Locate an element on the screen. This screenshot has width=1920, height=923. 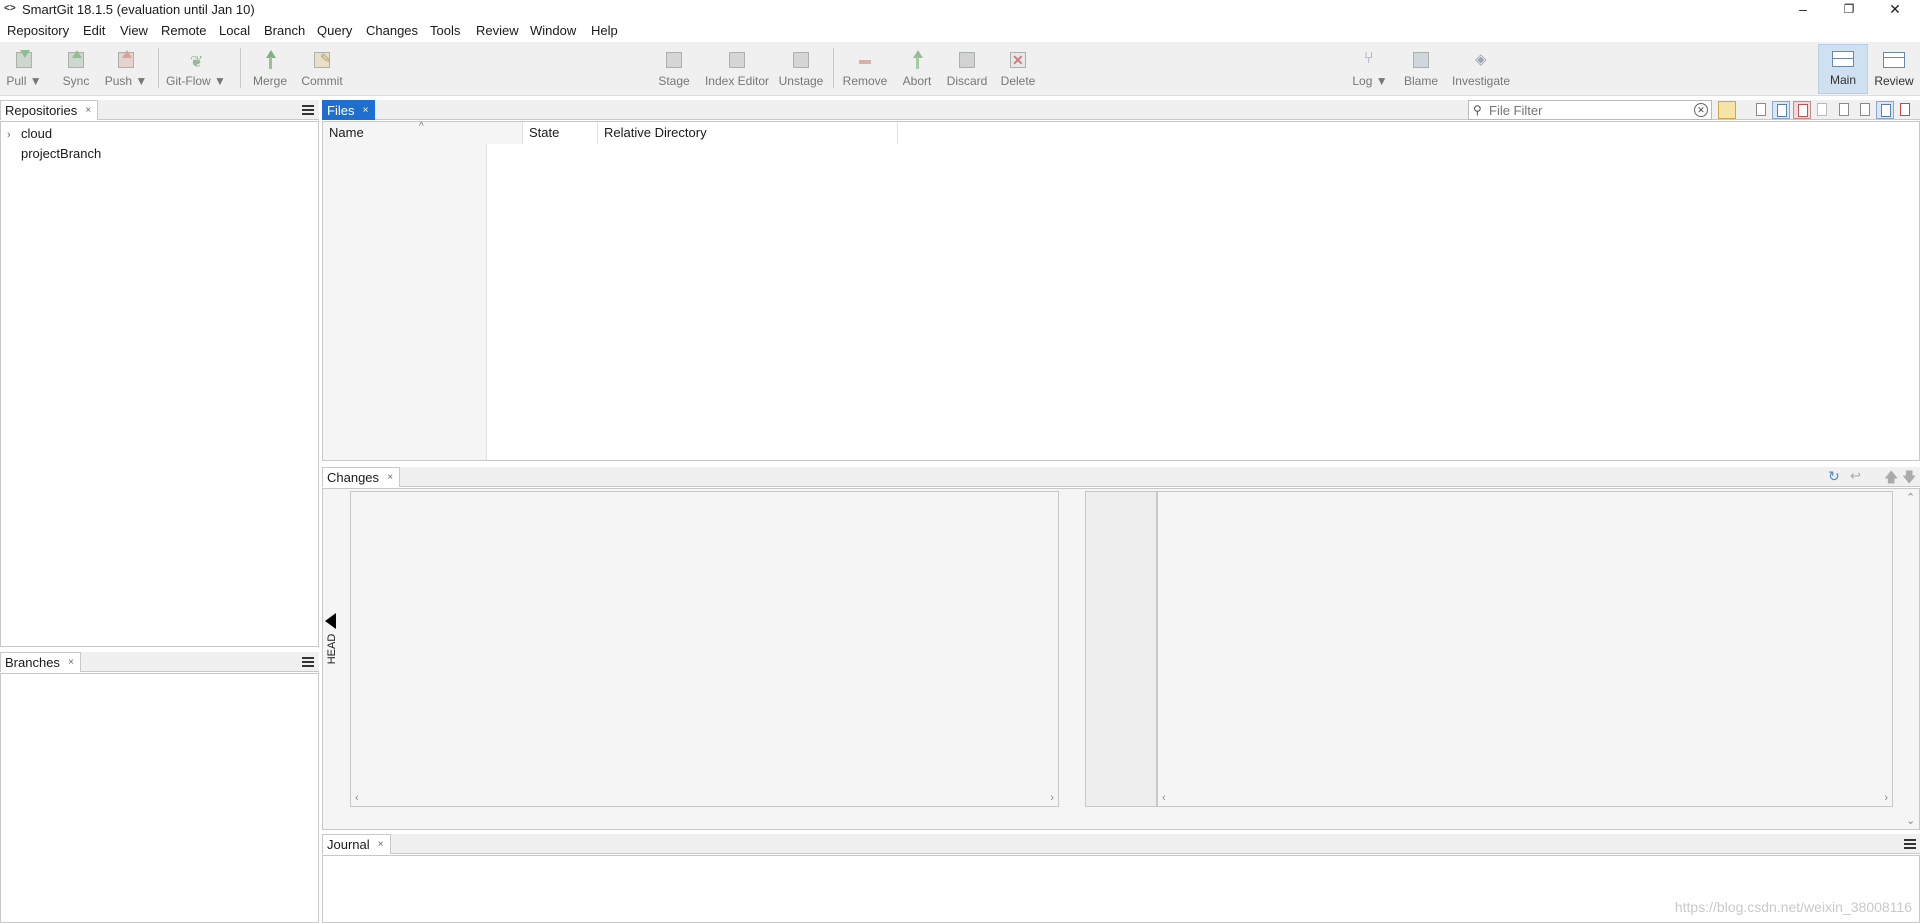
commit-button: ✎ Commit is located at coordinates (322, 69).